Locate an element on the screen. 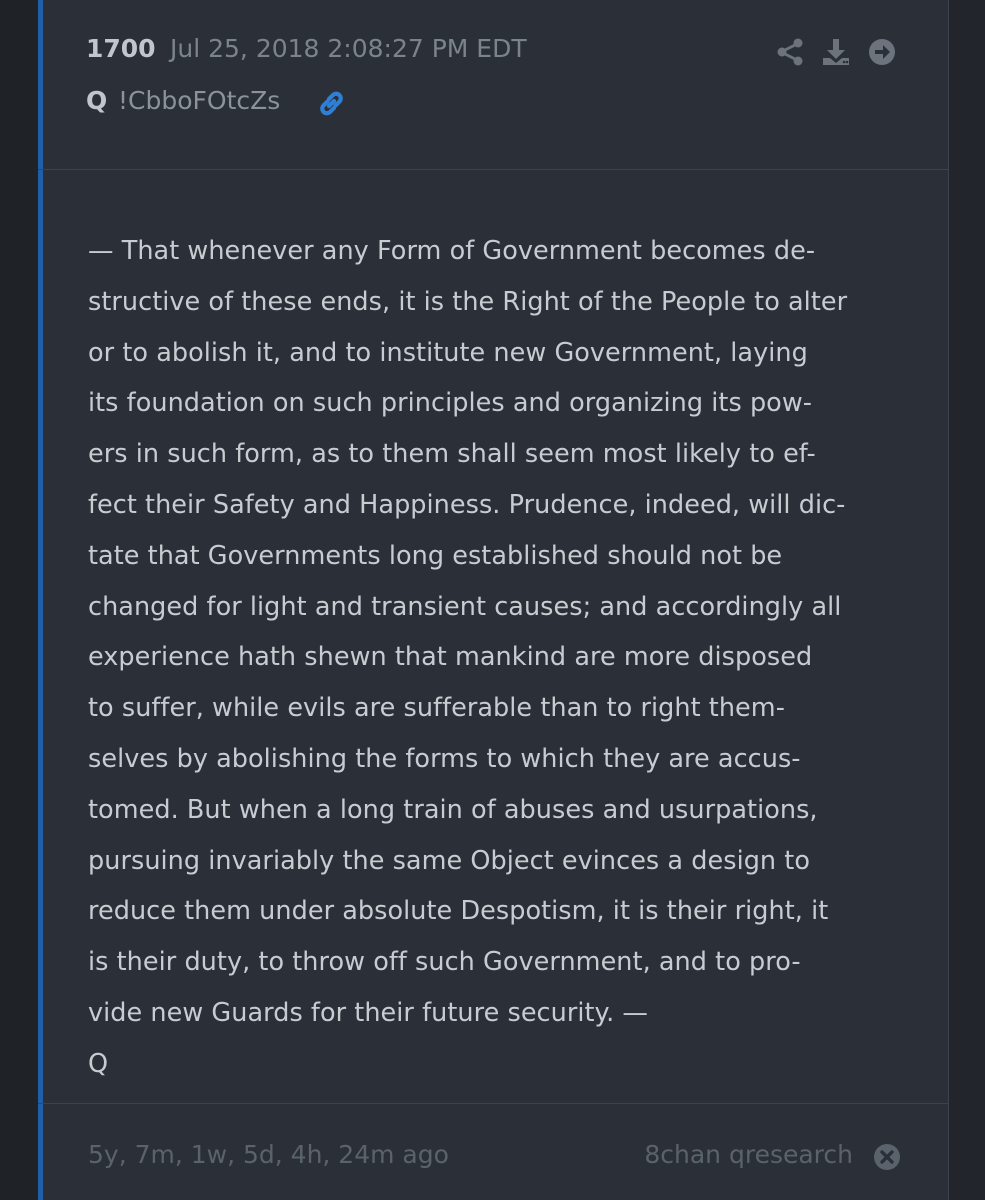  link-icon is located at coordinates (331, 103).